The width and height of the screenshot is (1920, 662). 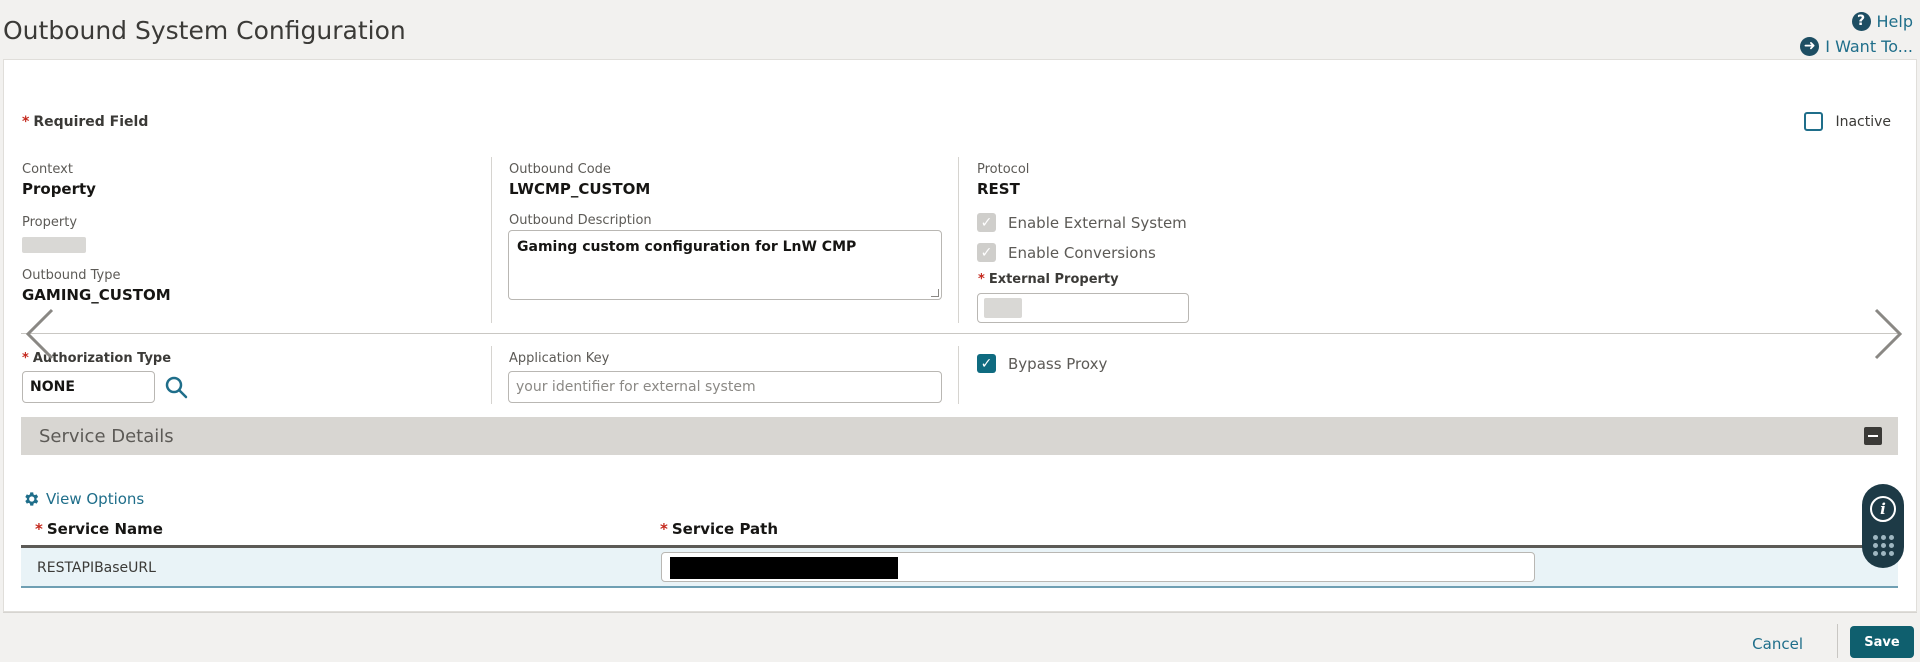 What do you see at coordinates (1053, 279) in the screenshot?
I see `external-property-label-text: External Property` at bounding box center [1053, 279].